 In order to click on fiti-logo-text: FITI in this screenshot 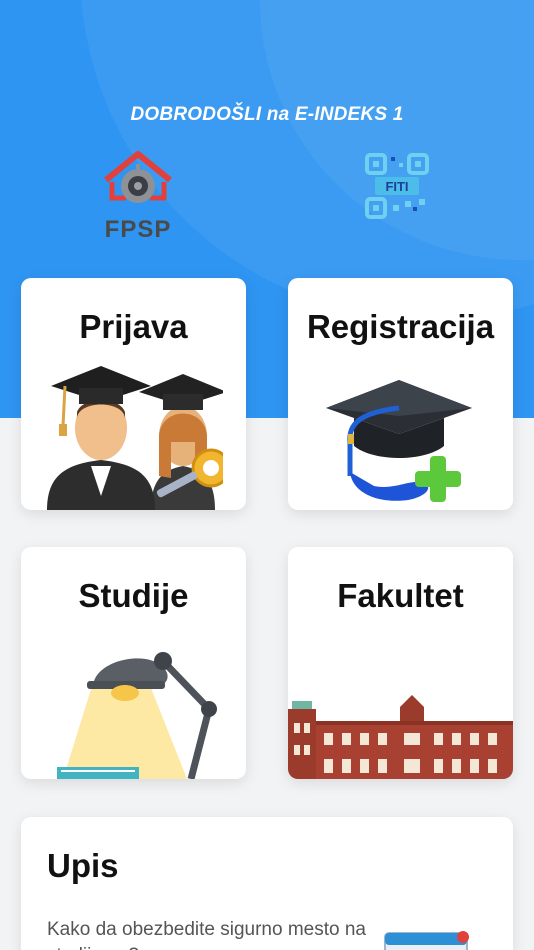, I will do `click(396, 186)`.